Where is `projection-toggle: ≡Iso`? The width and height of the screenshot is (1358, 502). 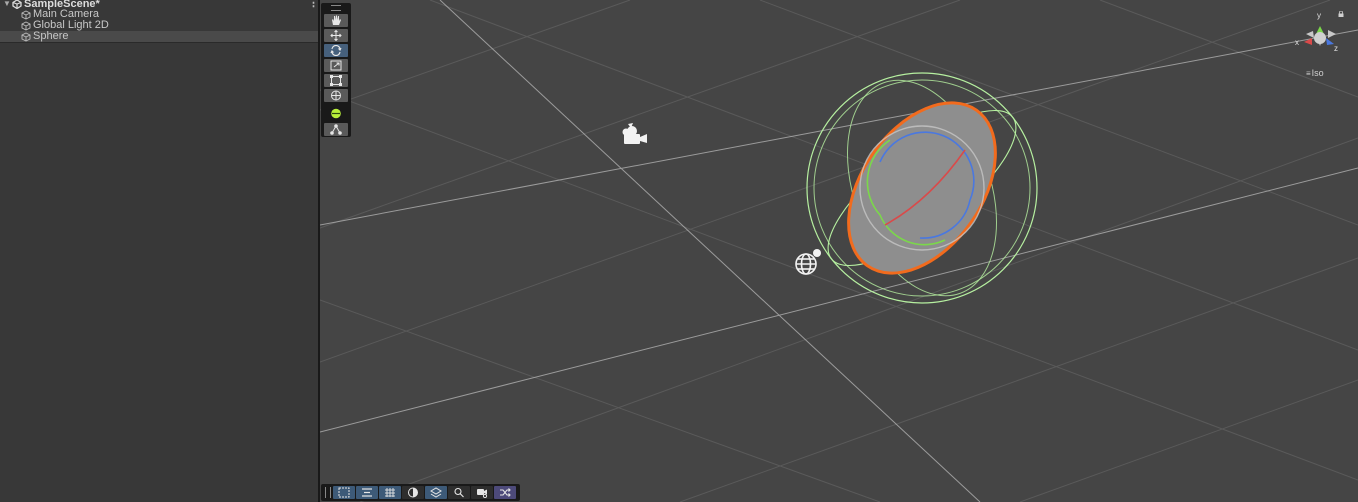
projection-toggle: ≡Iso is located at coordinates (1315, 73).